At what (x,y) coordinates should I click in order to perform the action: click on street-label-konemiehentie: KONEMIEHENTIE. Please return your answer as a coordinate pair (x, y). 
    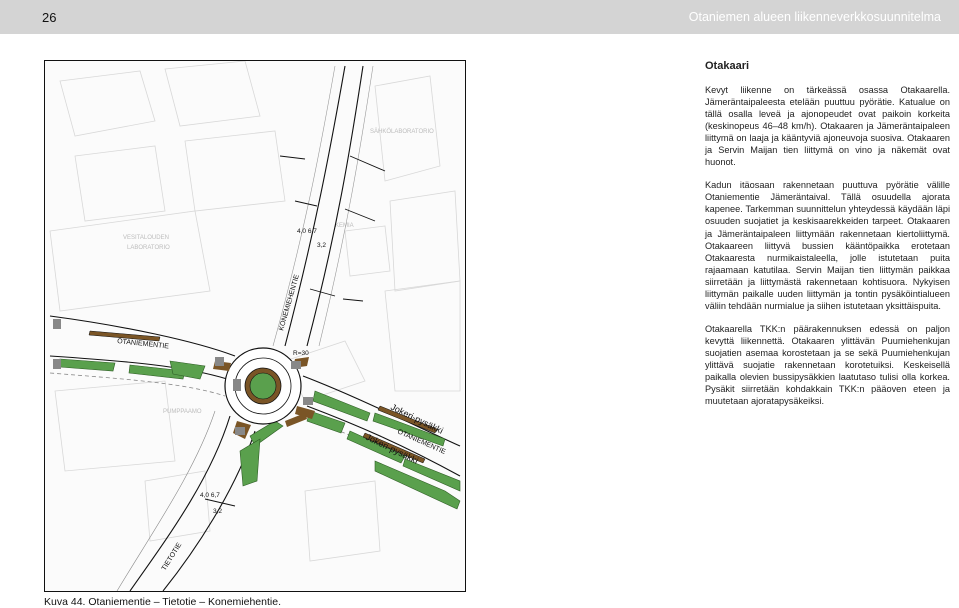
    Looking at the image, I should click on (289, 303).